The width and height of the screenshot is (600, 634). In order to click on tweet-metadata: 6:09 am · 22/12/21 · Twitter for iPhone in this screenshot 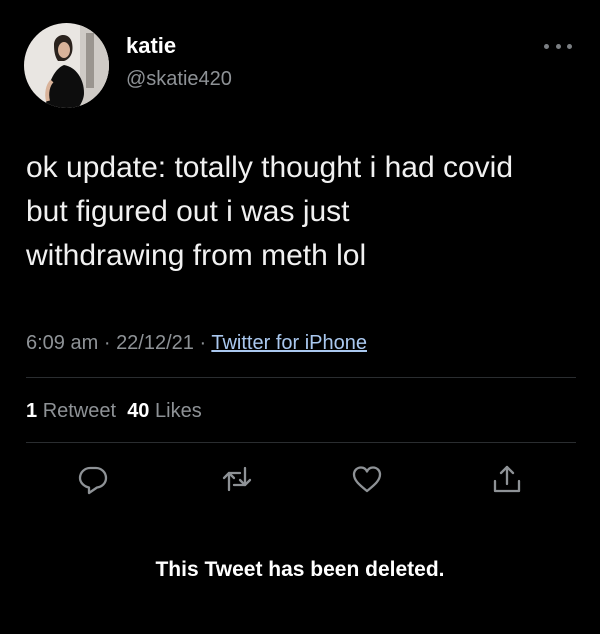, I will do `click(196, 343)`.